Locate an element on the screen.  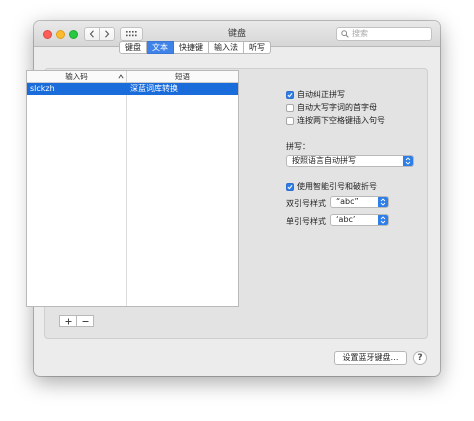
table-header: 输入码 短语 is located at coordinates (132, 77).